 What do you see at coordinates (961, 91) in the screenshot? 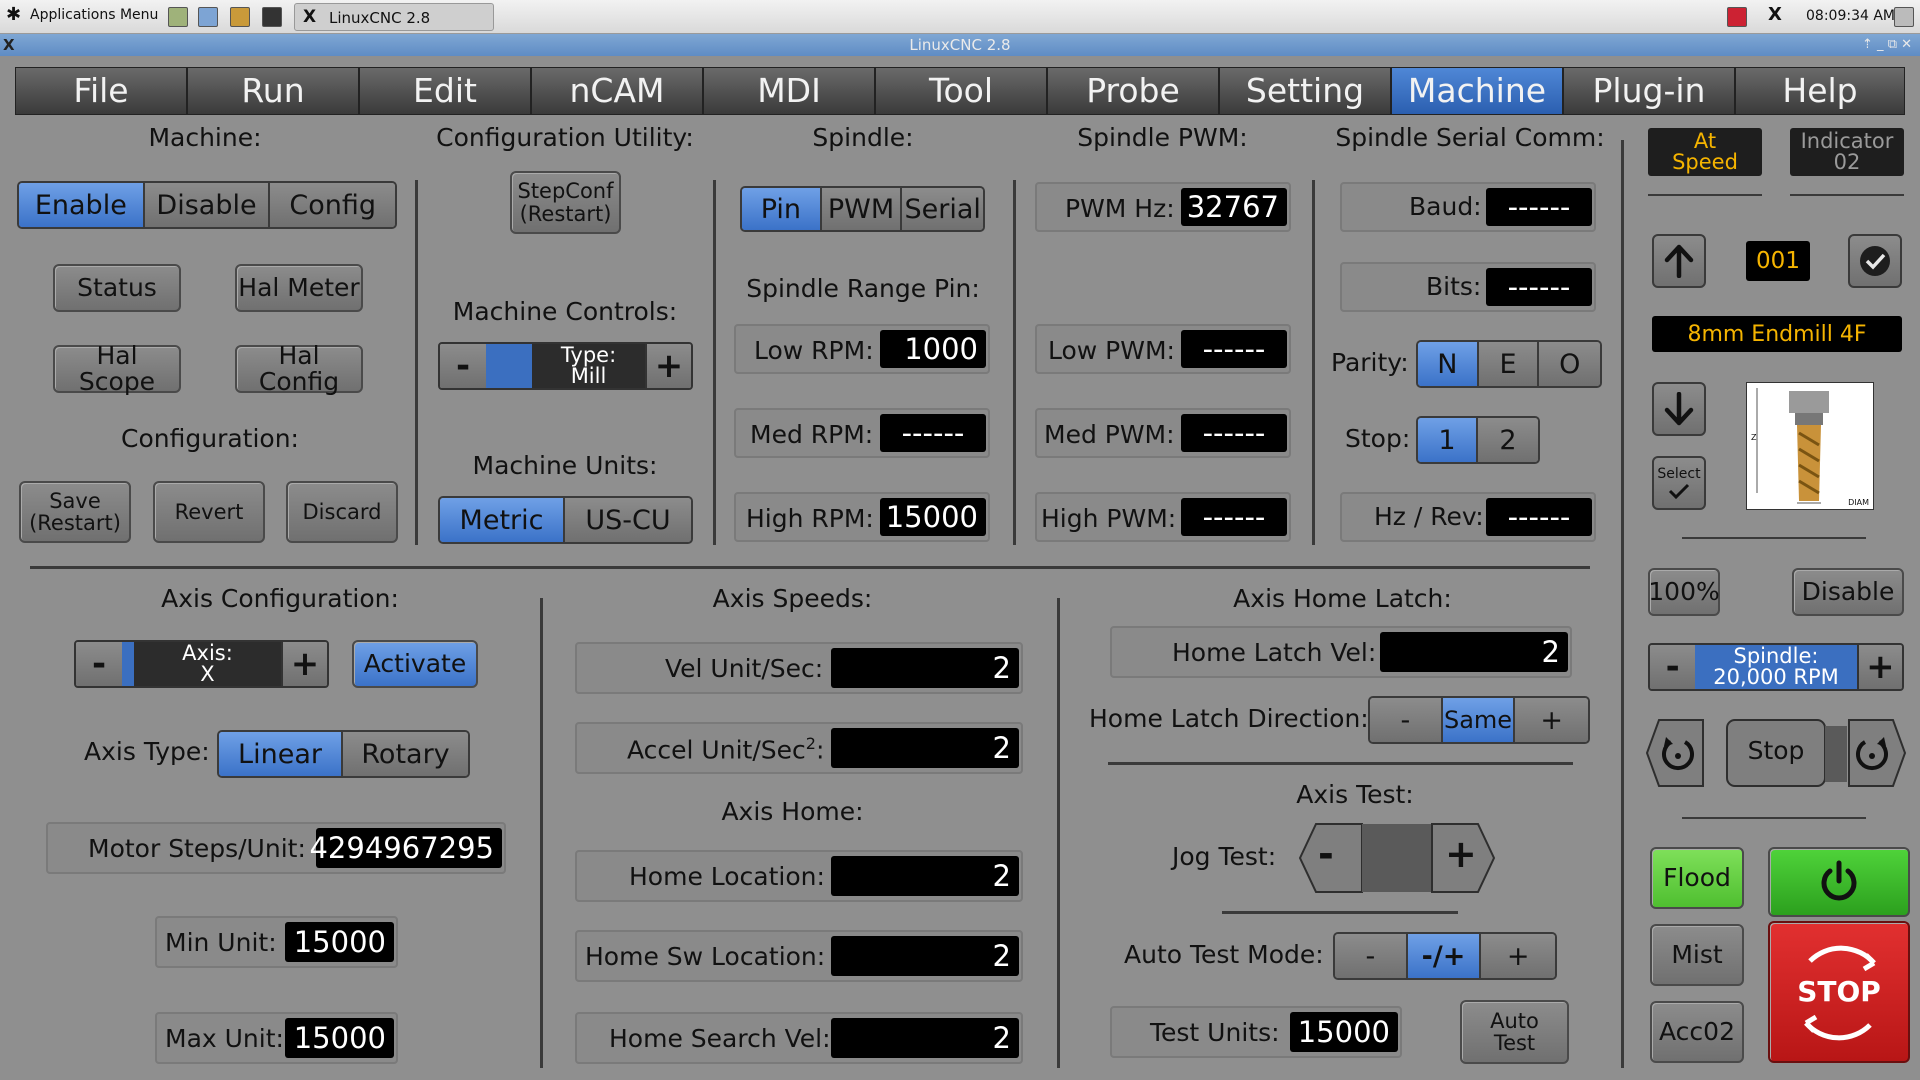
I see `menu-tool: Tool` at bounding box center [961, 91].